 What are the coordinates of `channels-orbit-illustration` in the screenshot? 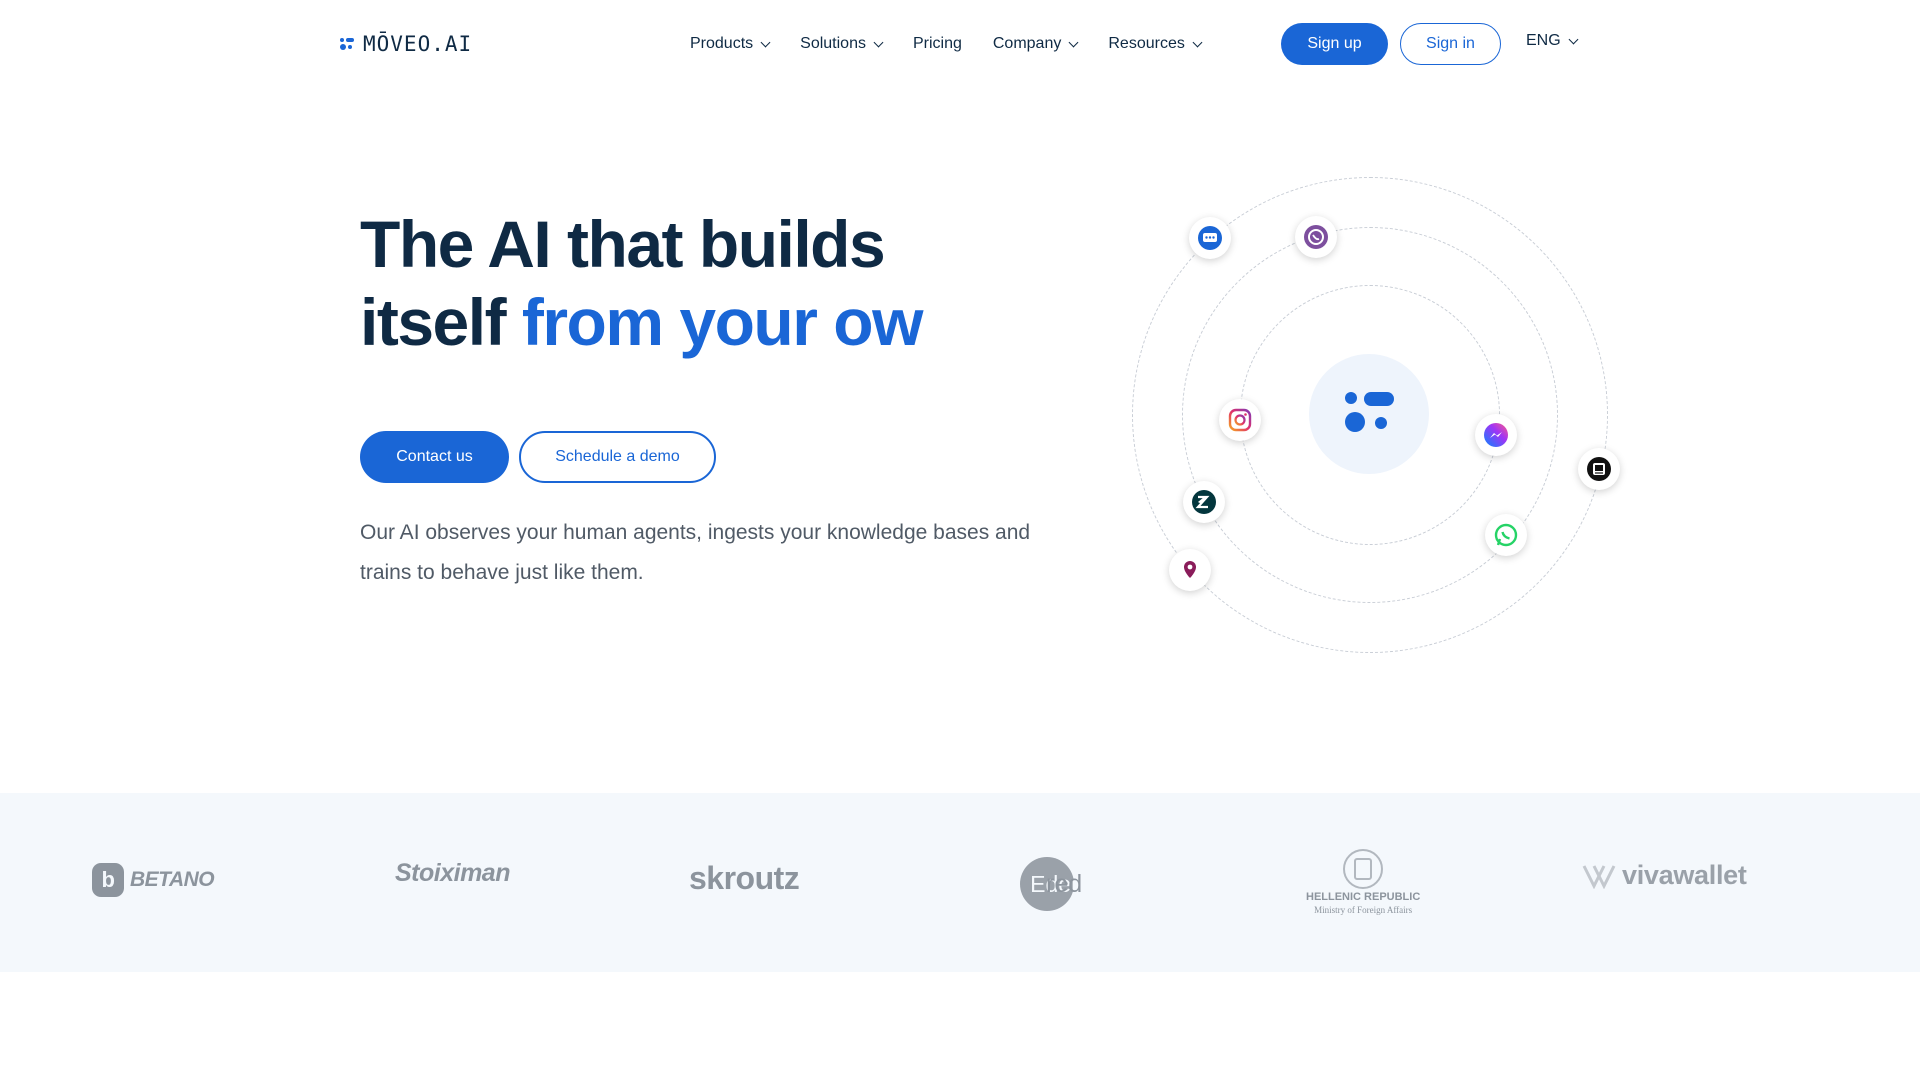 It's located at (1375, 415).